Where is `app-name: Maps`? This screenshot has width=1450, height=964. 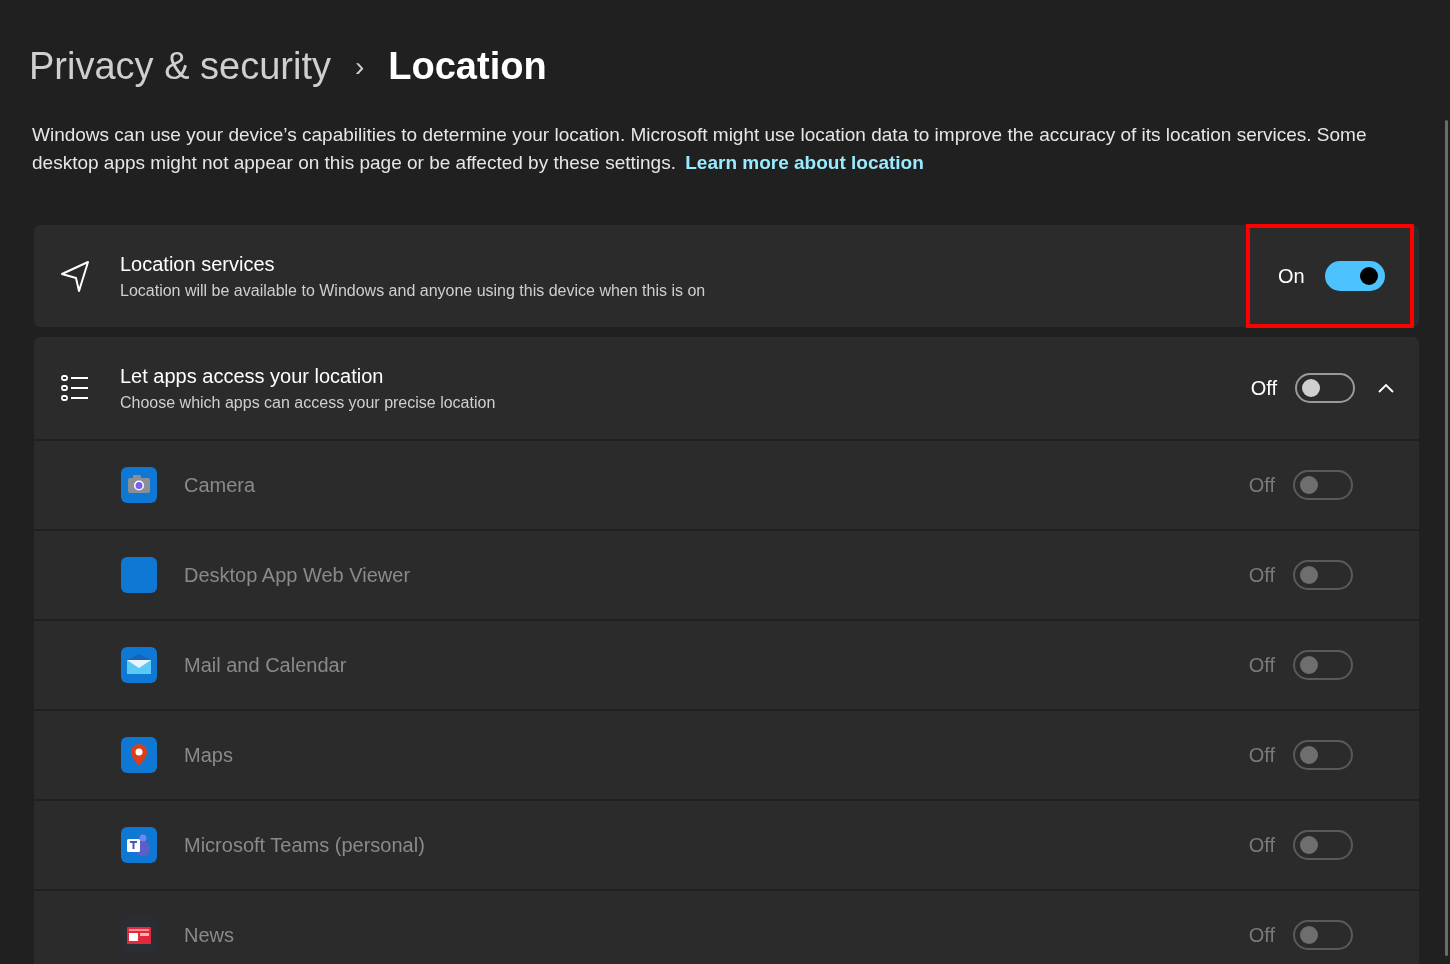 app-name: Maps is located at coordinates (209, 755).